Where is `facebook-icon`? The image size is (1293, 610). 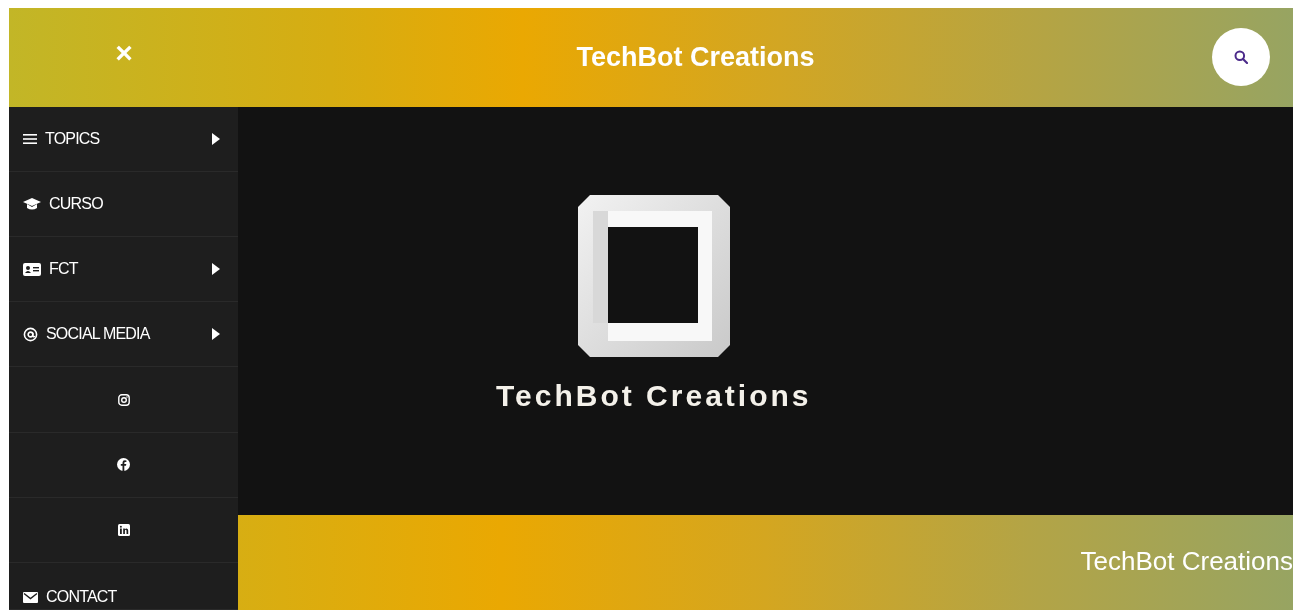 facebook-icon is located at coordinates (123, 465).